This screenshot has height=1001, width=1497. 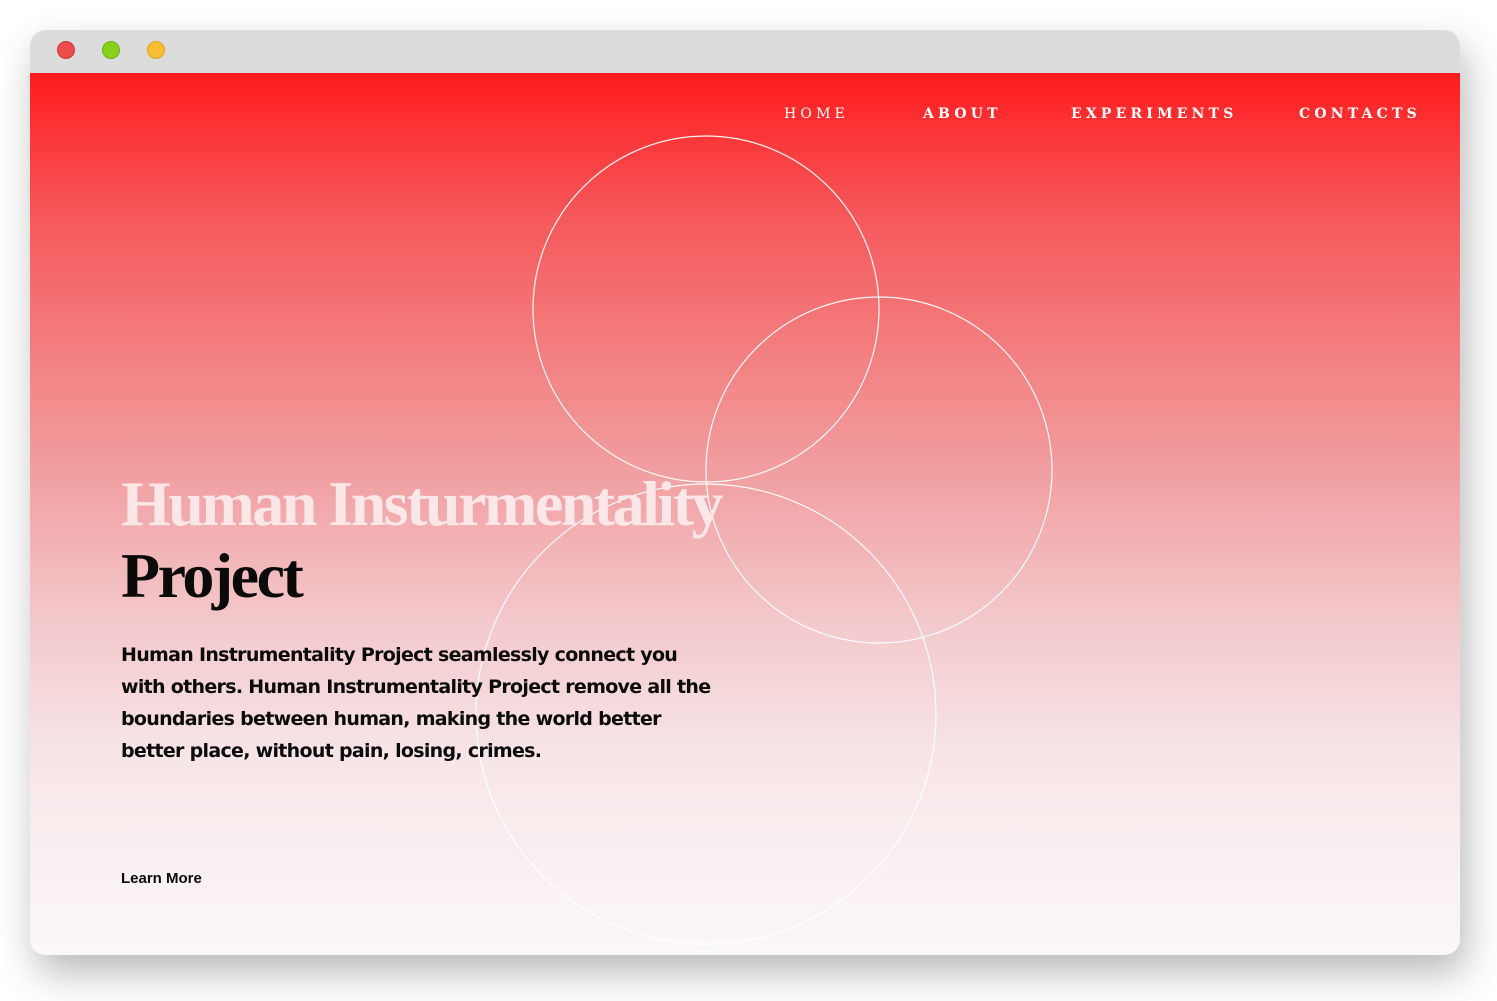 I want to click on learn-more-link: Learn More, so click(x=161, y=878).